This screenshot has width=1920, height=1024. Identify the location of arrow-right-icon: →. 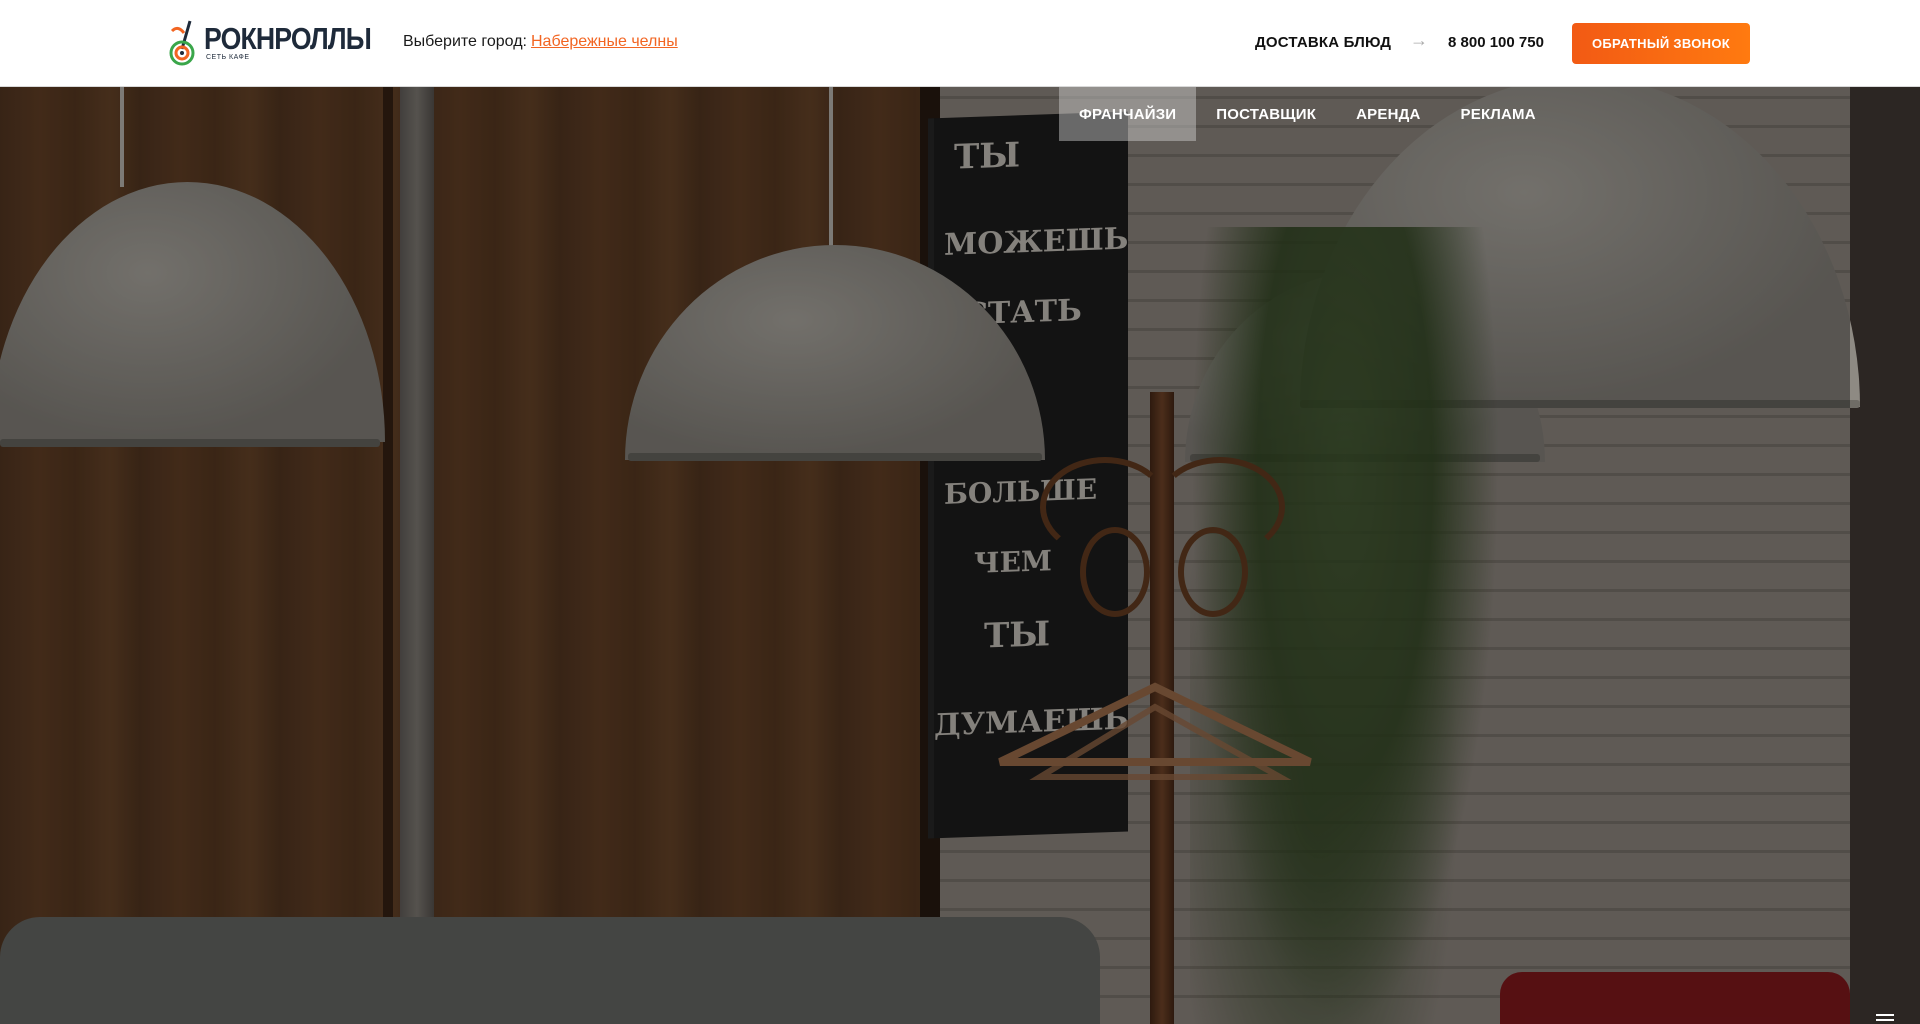
(1419, 40).